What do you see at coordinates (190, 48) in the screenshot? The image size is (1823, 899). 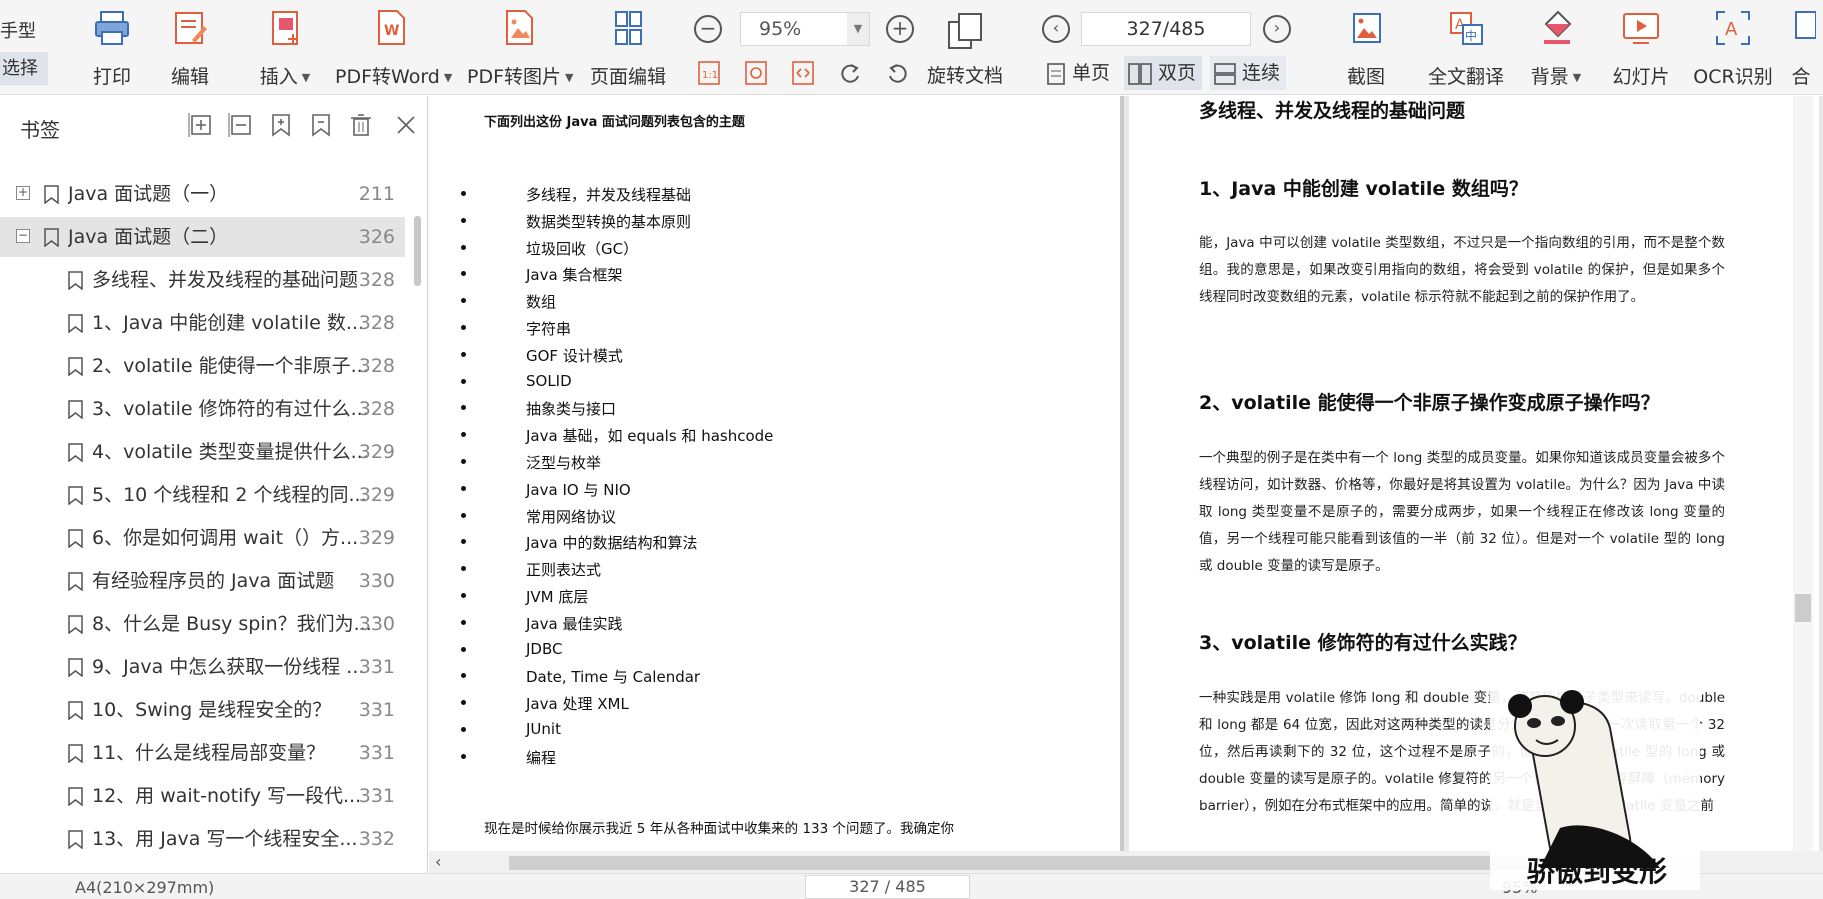 I see `edit-button: 编辑` at bounding box center [190, 48].